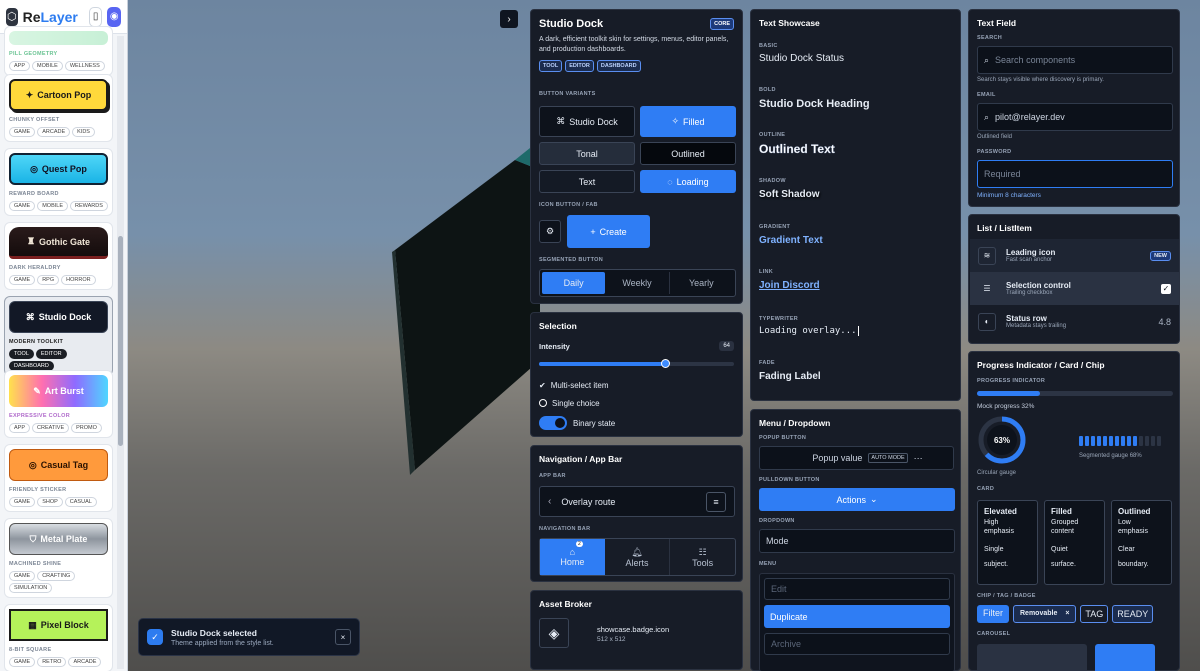 This screenshot has height=671, width=1200. Describe the element at coordinates (726, 346) in the screenshot. I see `intensity-value: 64` at that location.